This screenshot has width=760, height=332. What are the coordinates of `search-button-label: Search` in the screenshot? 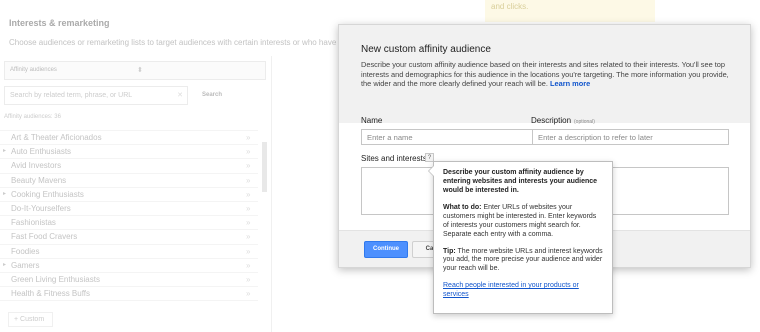 It's located at (212, 95).